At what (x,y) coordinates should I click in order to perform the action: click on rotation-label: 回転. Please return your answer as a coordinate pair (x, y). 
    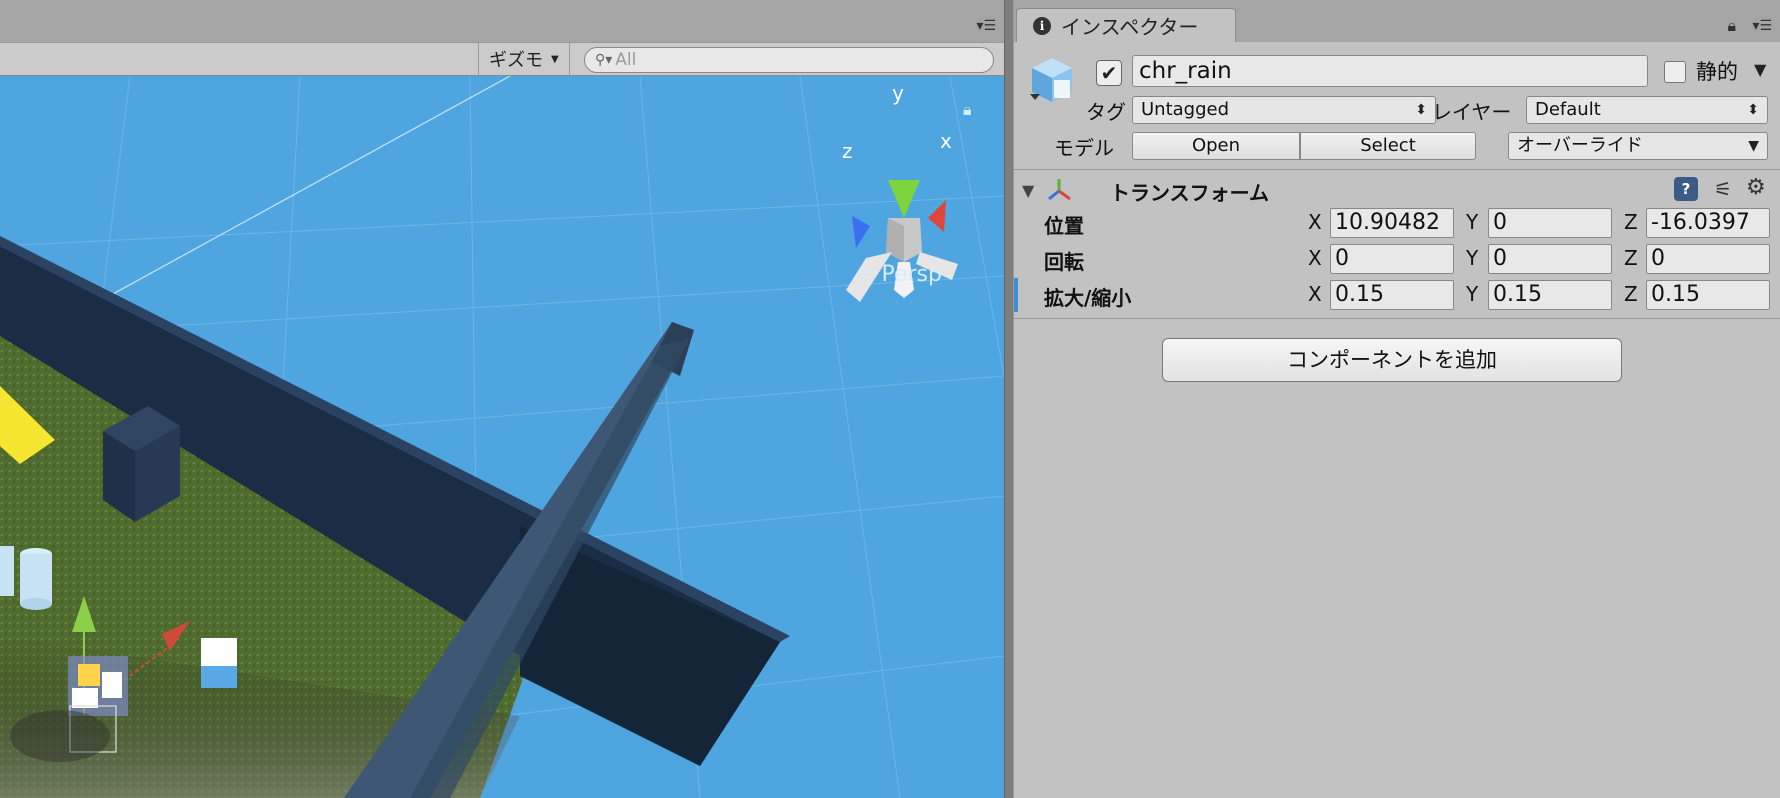
    Looking at the image, I should click on (1064, 262).